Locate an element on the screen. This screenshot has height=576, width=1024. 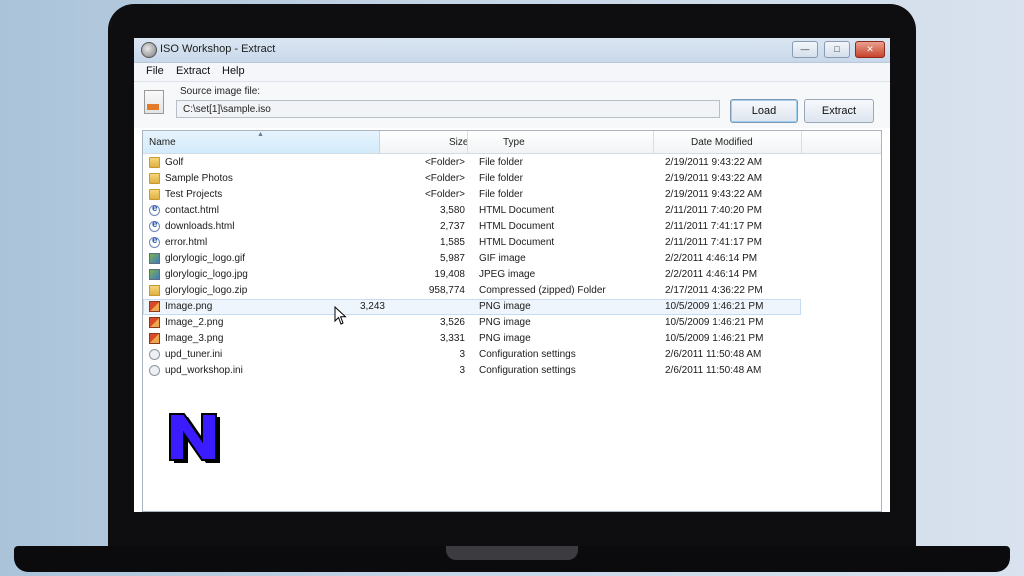
column-header-size: Size is located at coordinates (458, 142).